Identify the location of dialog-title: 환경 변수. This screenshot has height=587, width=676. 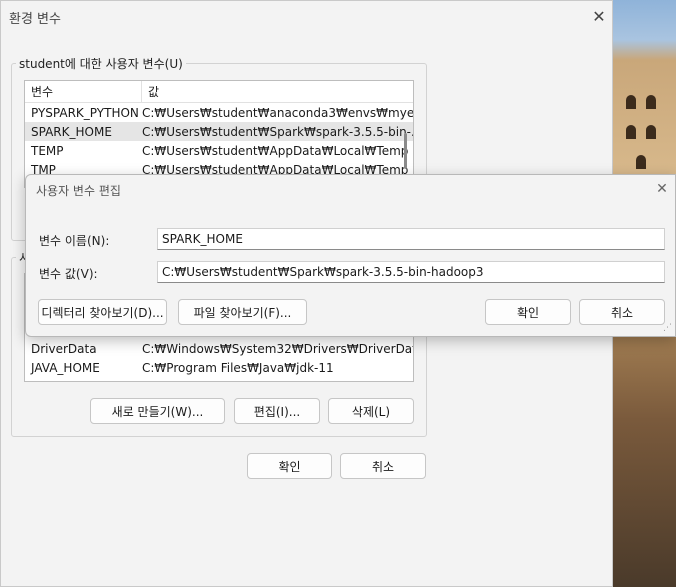
(35, 19).